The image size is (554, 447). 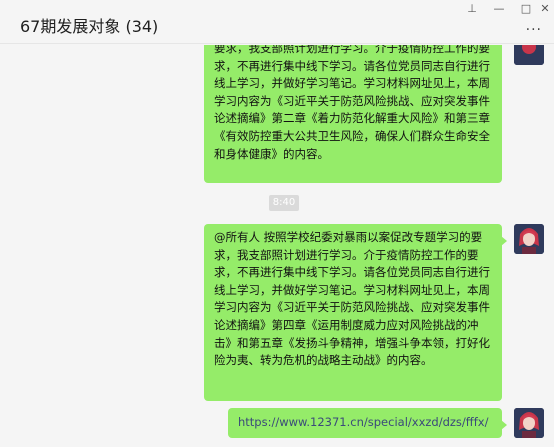 What do you see at coordinates (472, 9) in the screenshot?
I see `pin-icon: ⊥` at bounding box center [472, 9].